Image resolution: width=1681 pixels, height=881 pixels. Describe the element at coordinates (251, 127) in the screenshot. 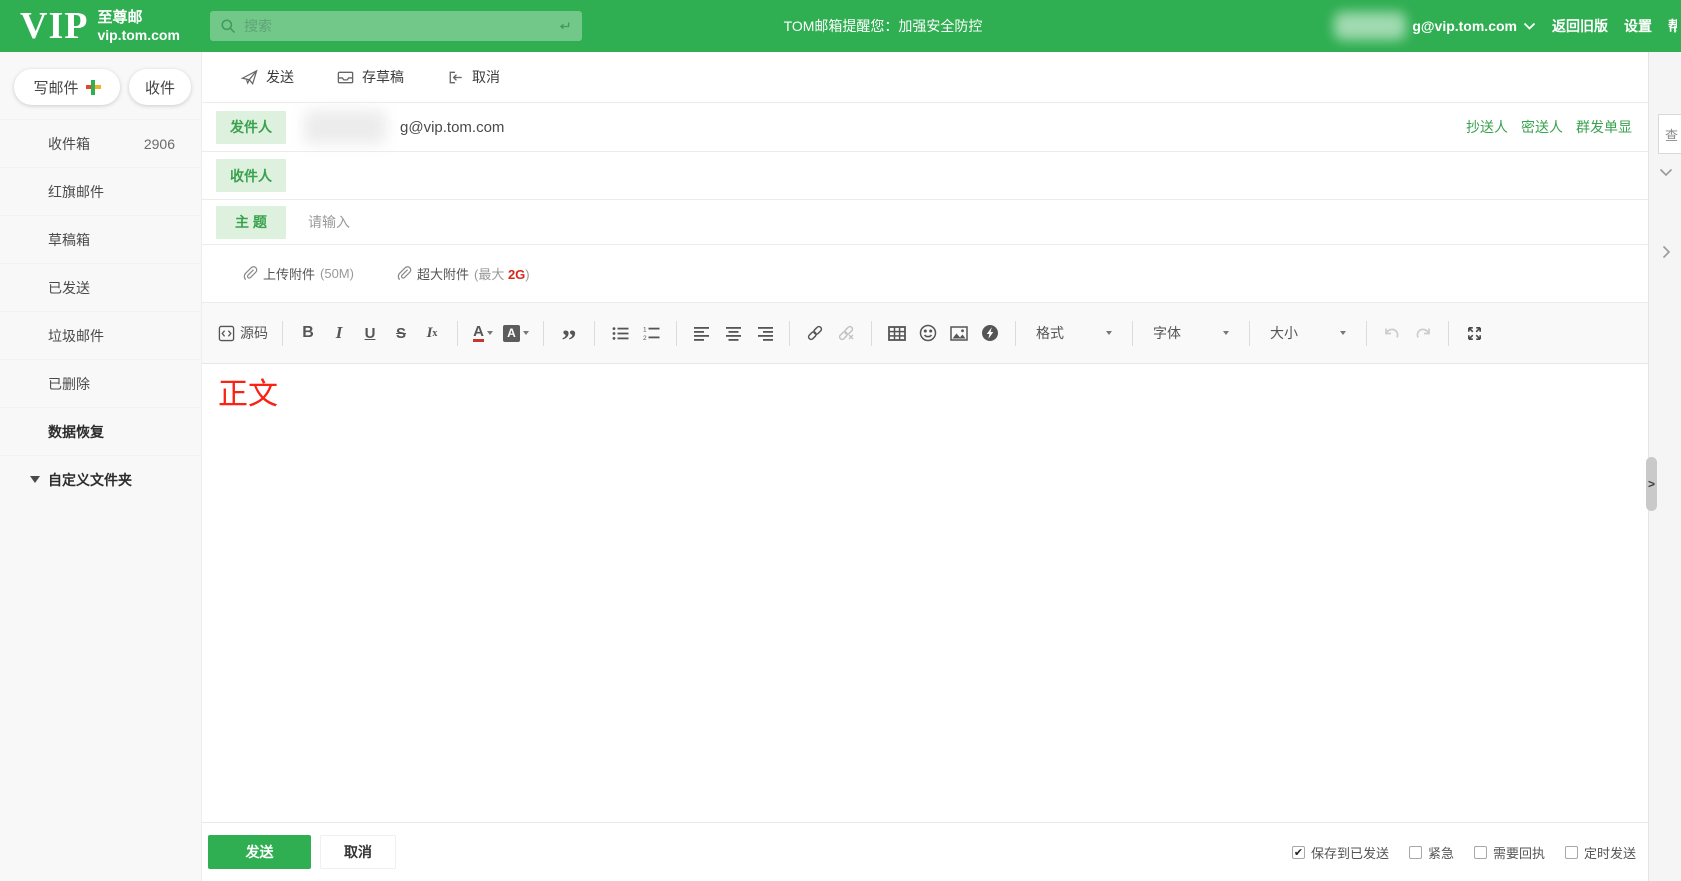

I see `from-label: 发件人` at that location.